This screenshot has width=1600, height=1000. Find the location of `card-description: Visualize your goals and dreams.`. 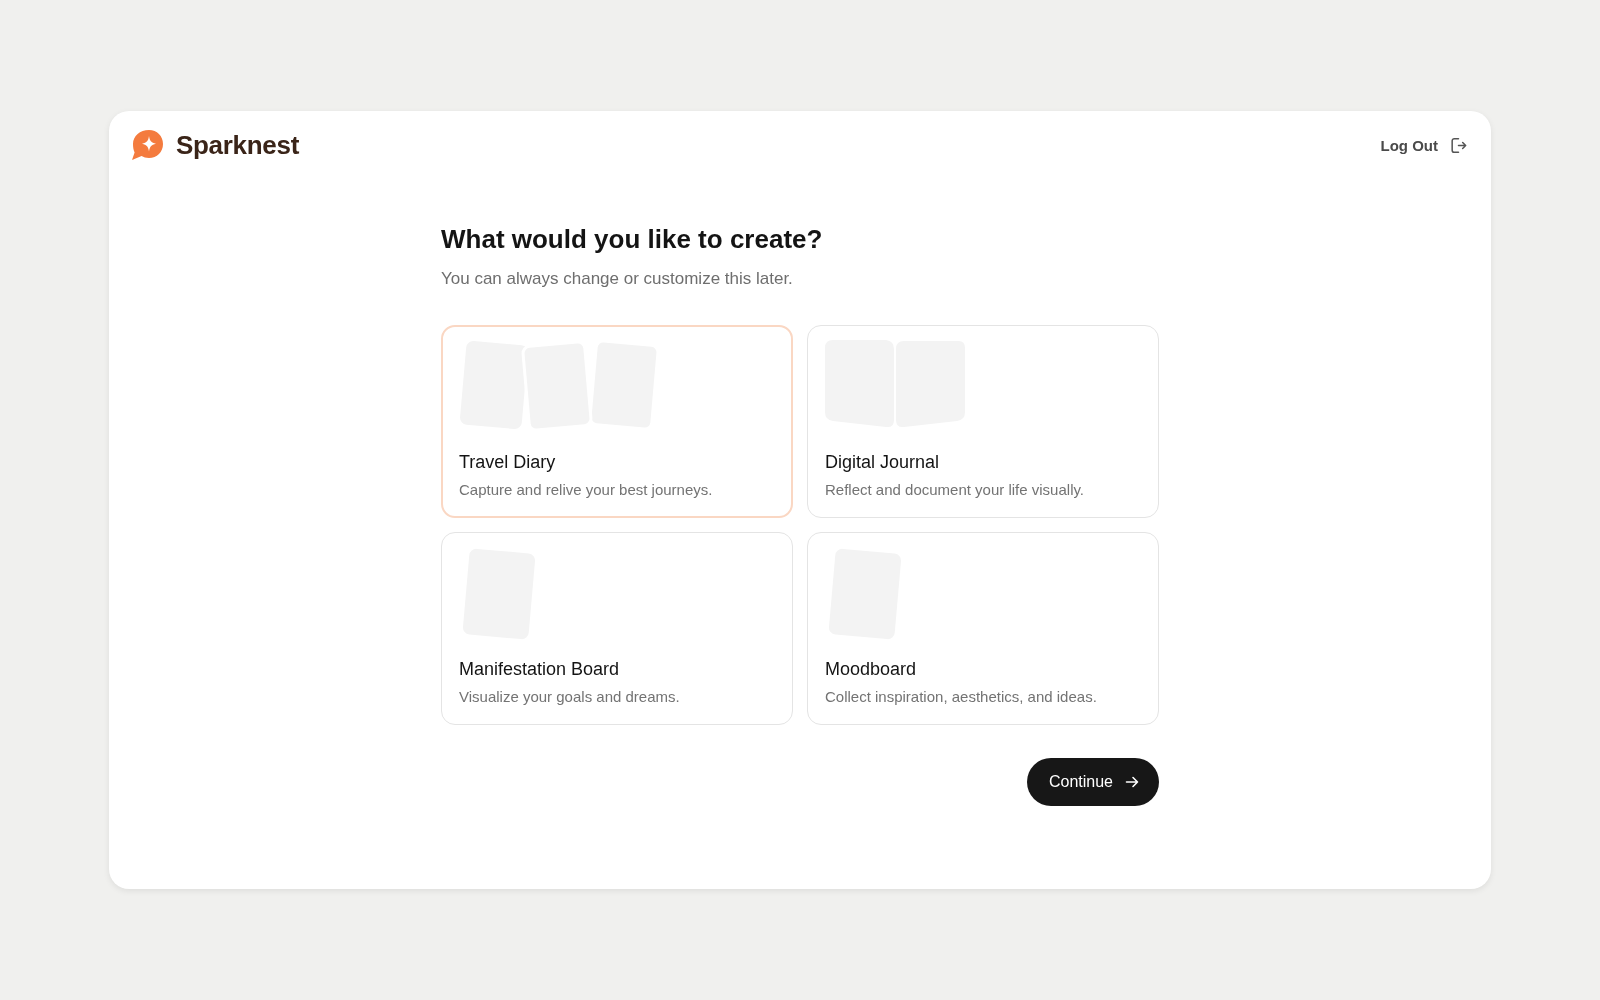

card-description: Visualize your goals and dreams. is located at coordinates (569, 697).